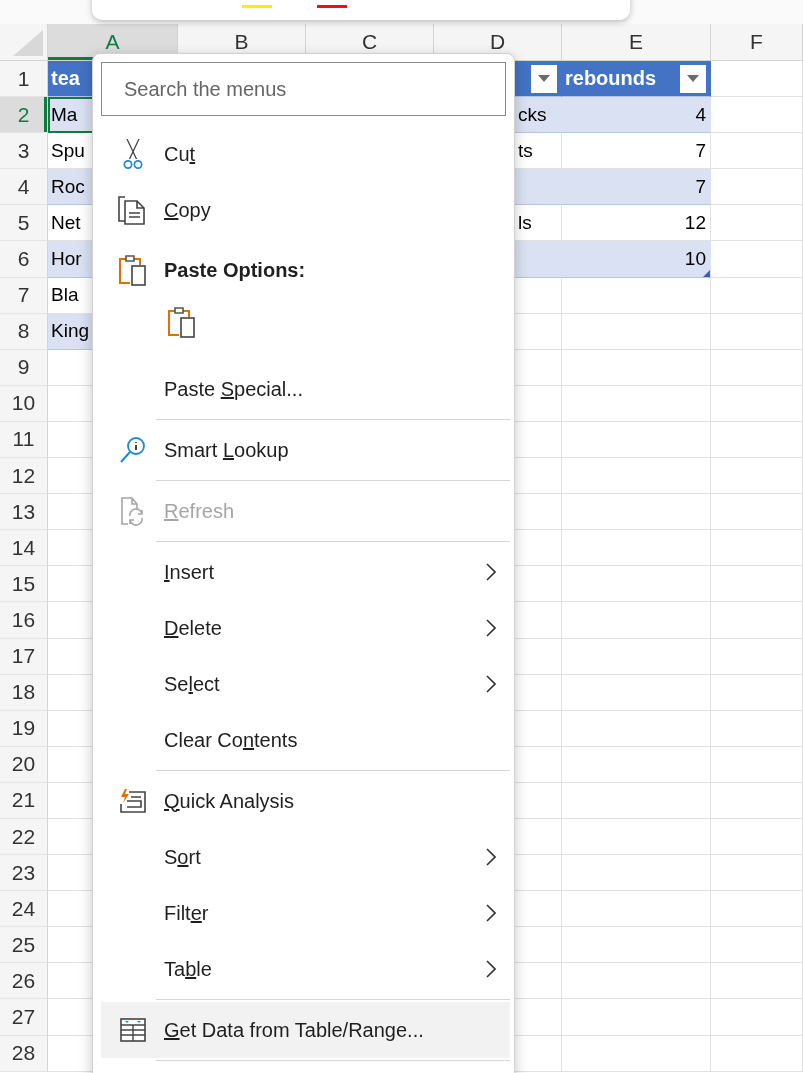 The width and height of the screenshot is (803, 1073). What do you see at coordinates (24, 692) in the screenshot?
I see `row-header: 18` at bounding box center [24, 692].